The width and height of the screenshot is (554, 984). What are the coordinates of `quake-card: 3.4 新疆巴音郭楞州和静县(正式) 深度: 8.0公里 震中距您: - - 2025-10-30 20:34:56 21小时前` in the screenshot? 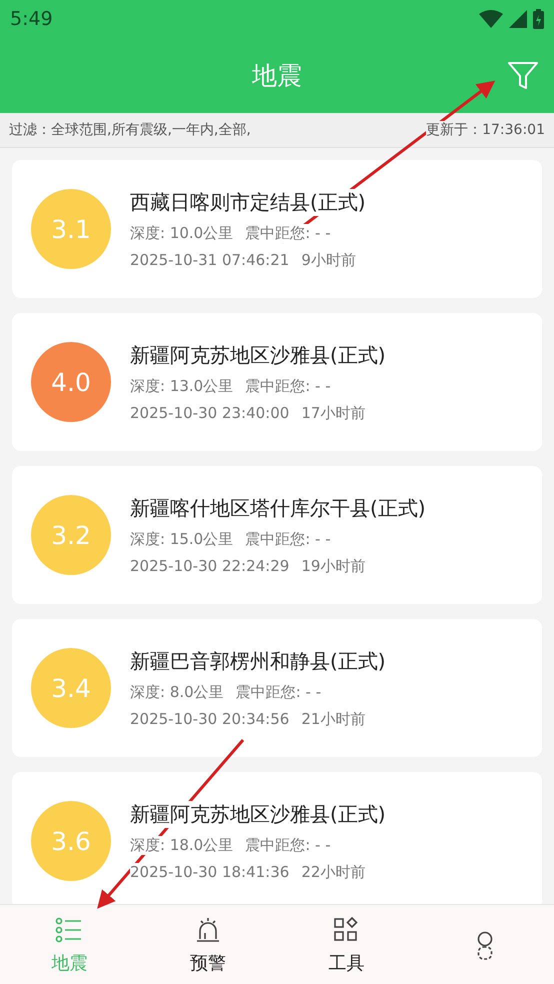 It's located at (277, 688).